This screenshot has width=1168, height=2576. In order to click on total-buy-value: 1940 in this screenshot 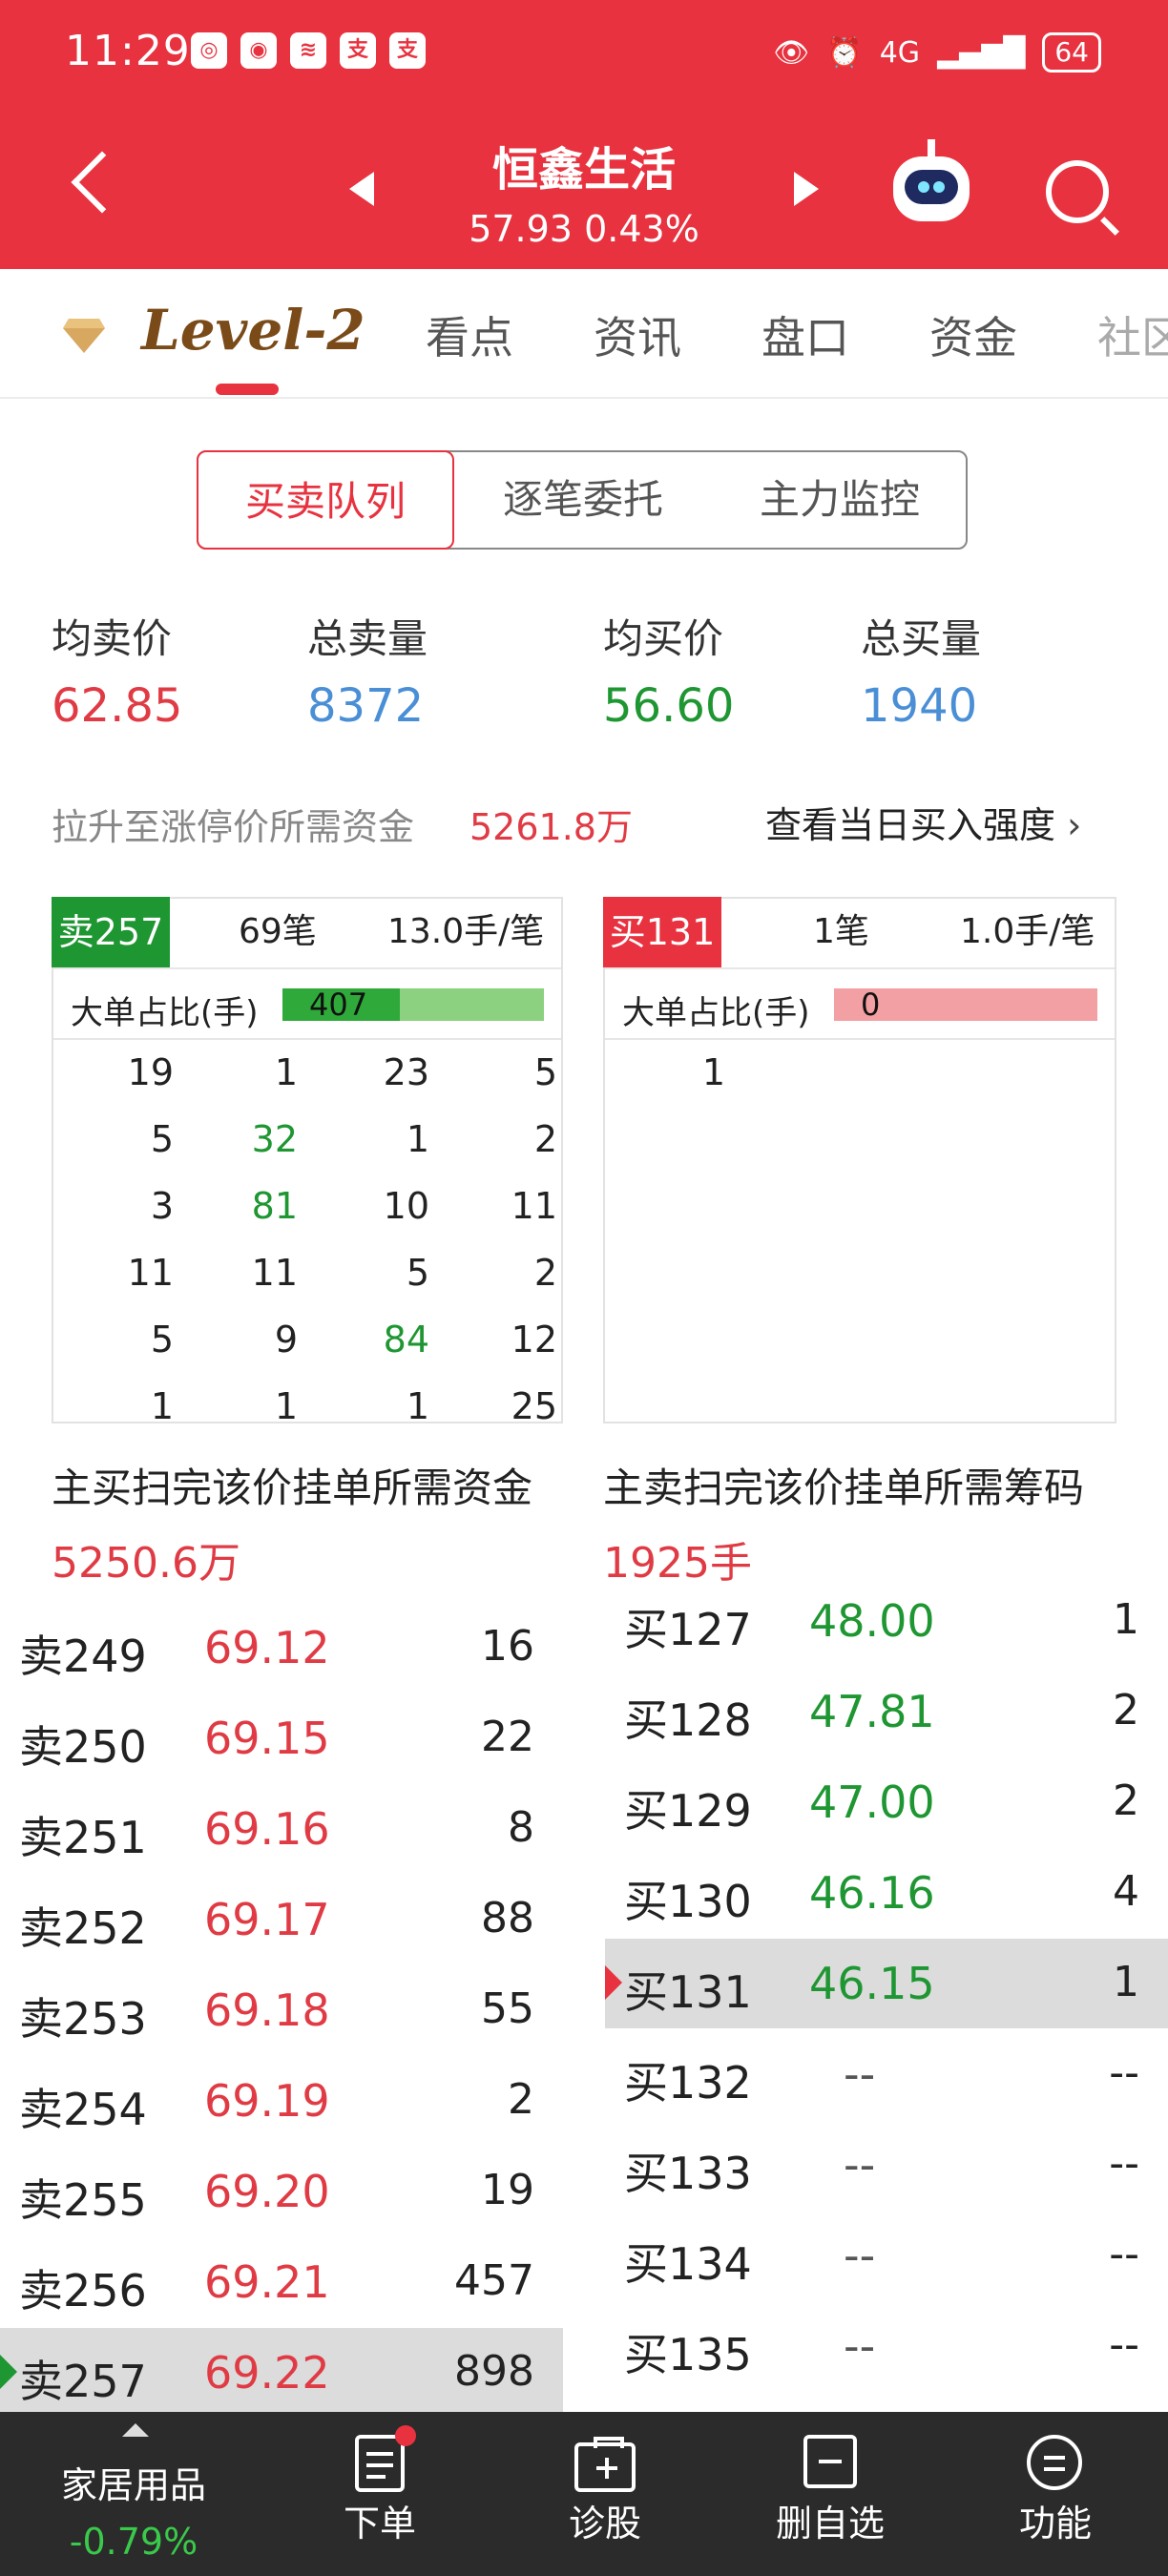, I will do `click(919, 706)`.